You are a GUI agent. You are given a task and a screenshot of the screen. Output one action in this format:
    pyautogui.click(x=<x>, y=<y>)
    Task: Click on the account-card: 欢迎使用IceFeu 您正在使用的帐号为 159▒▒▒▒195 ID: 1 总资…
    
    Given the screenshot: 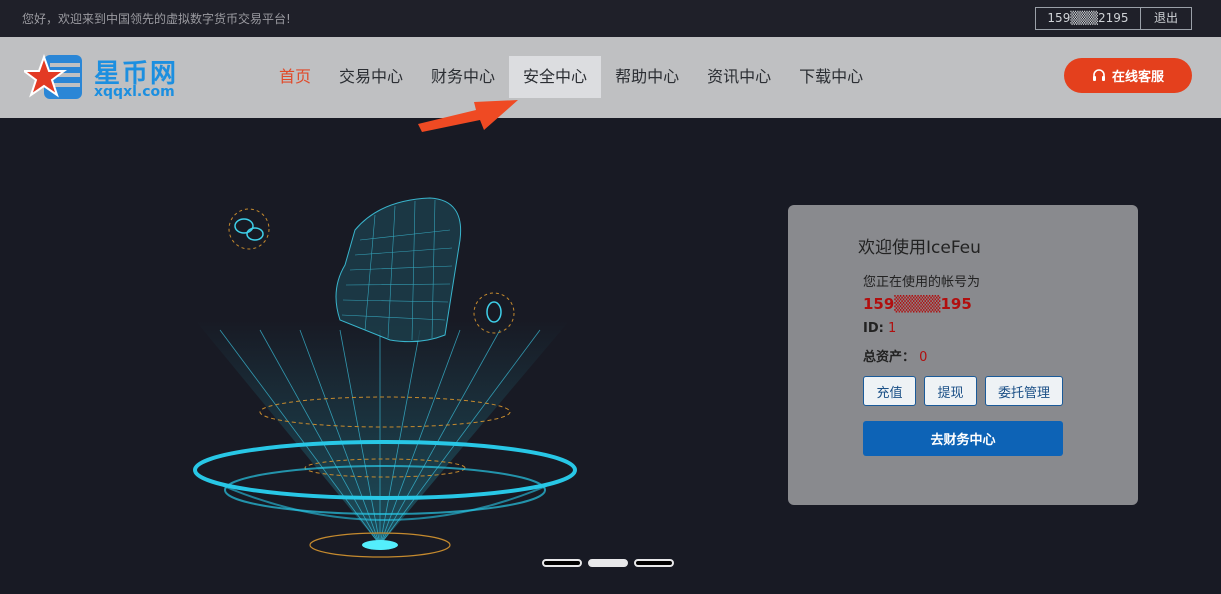 What is the action you would take?
    pyautogui.click(x=963, y=355)
    